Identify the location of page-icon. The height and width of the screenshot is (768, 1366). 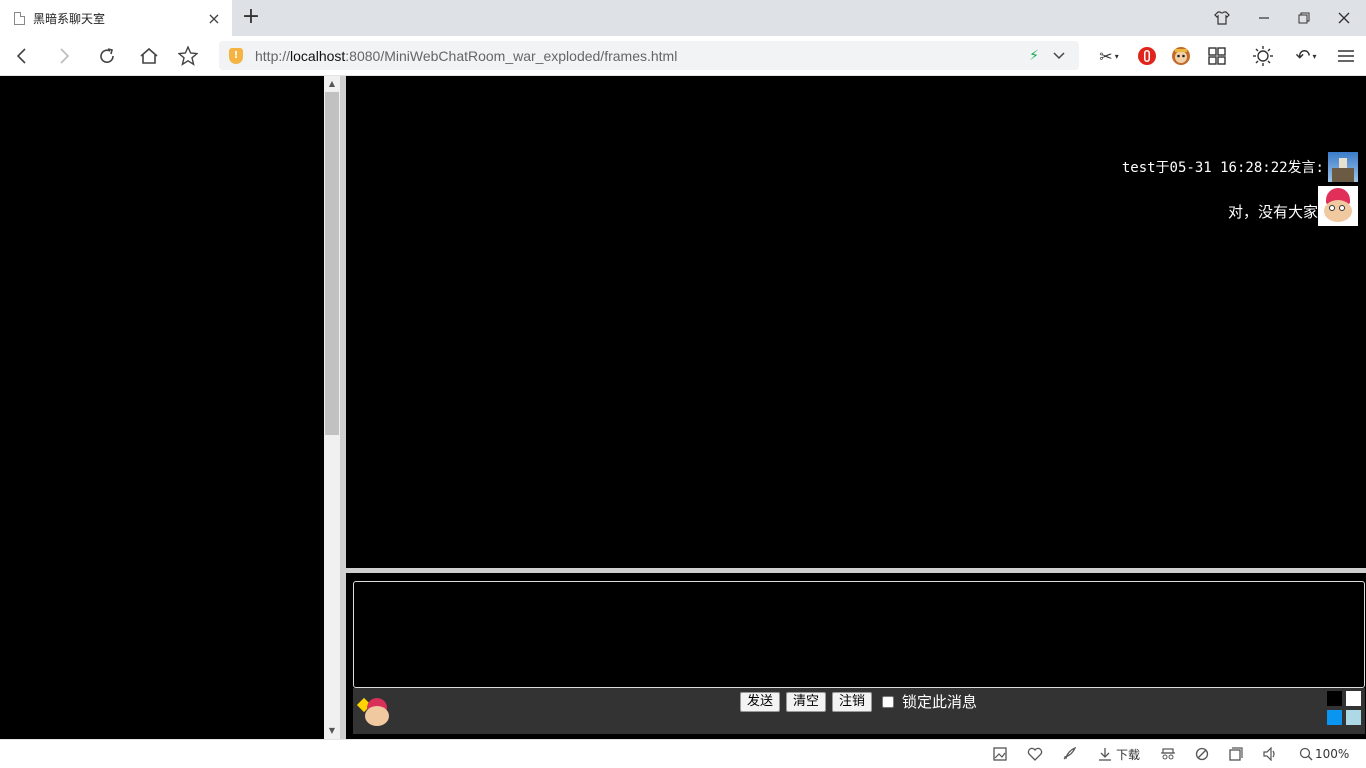
(19, 18).